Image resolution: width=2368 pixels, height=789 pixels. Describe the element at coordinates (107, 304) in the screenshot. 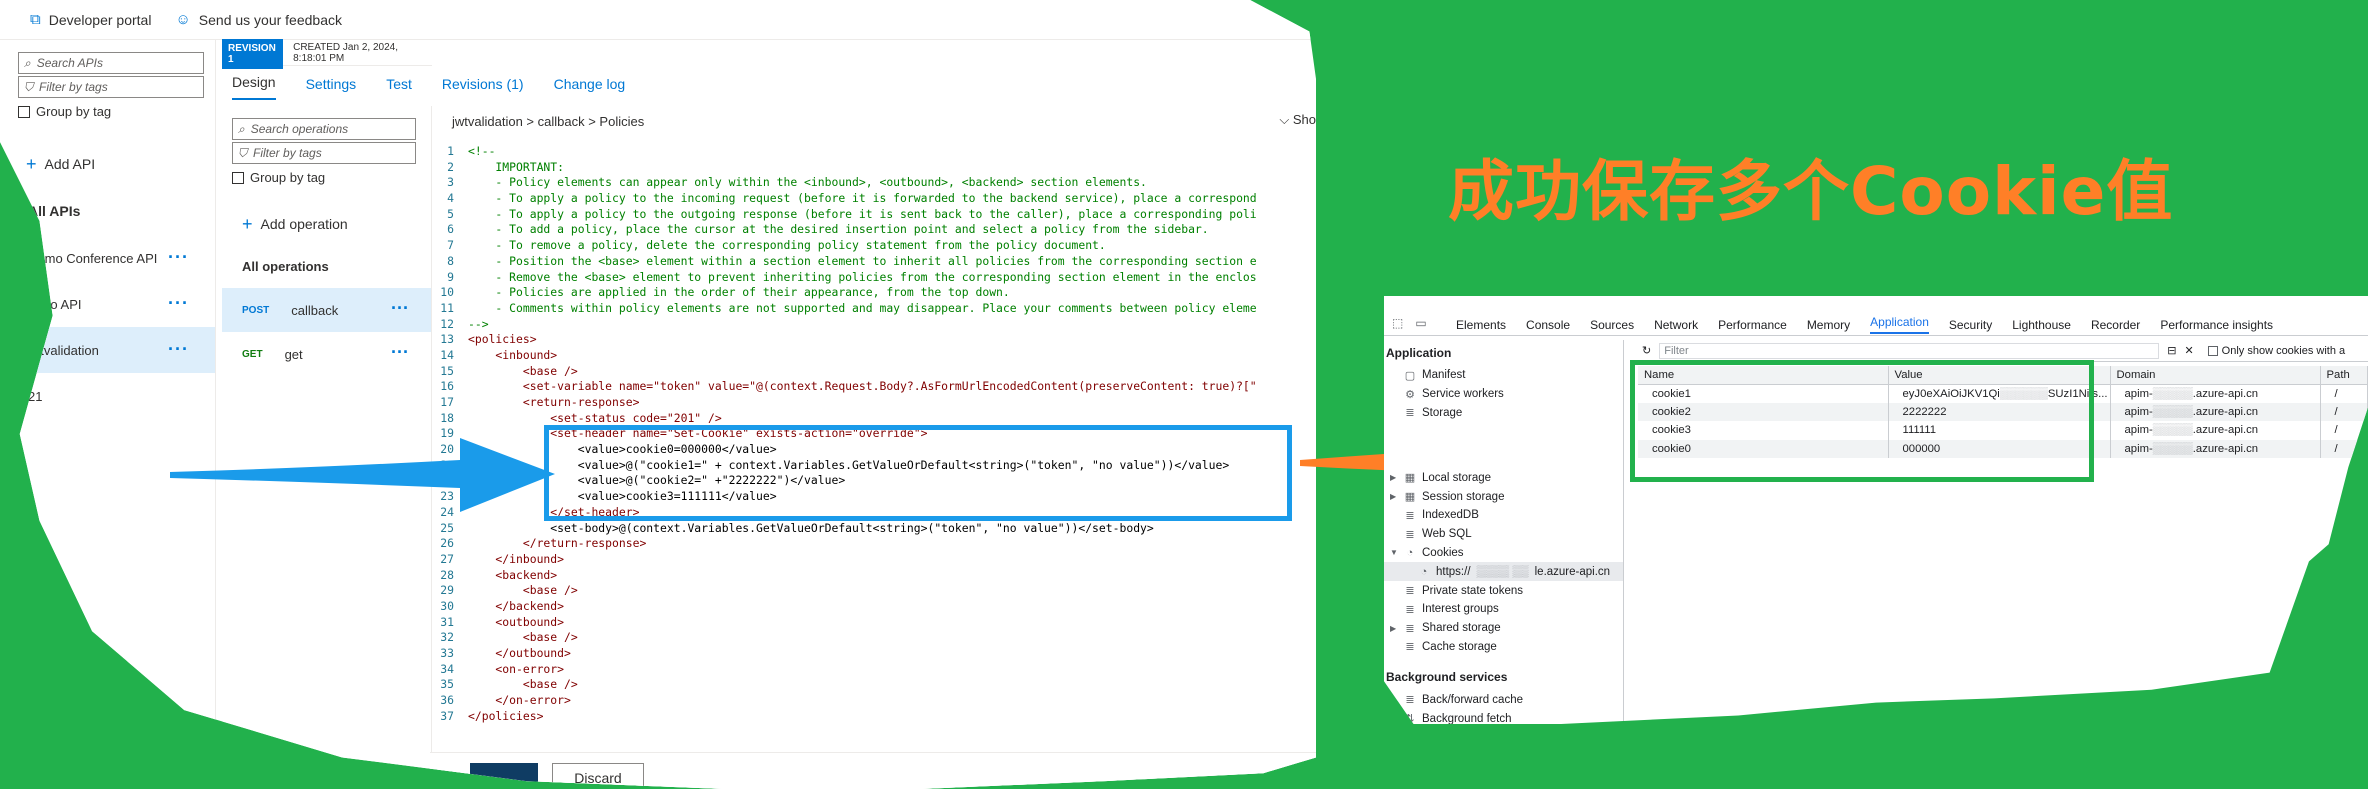

I see `api-item-echo: Echo API ···` at that location.